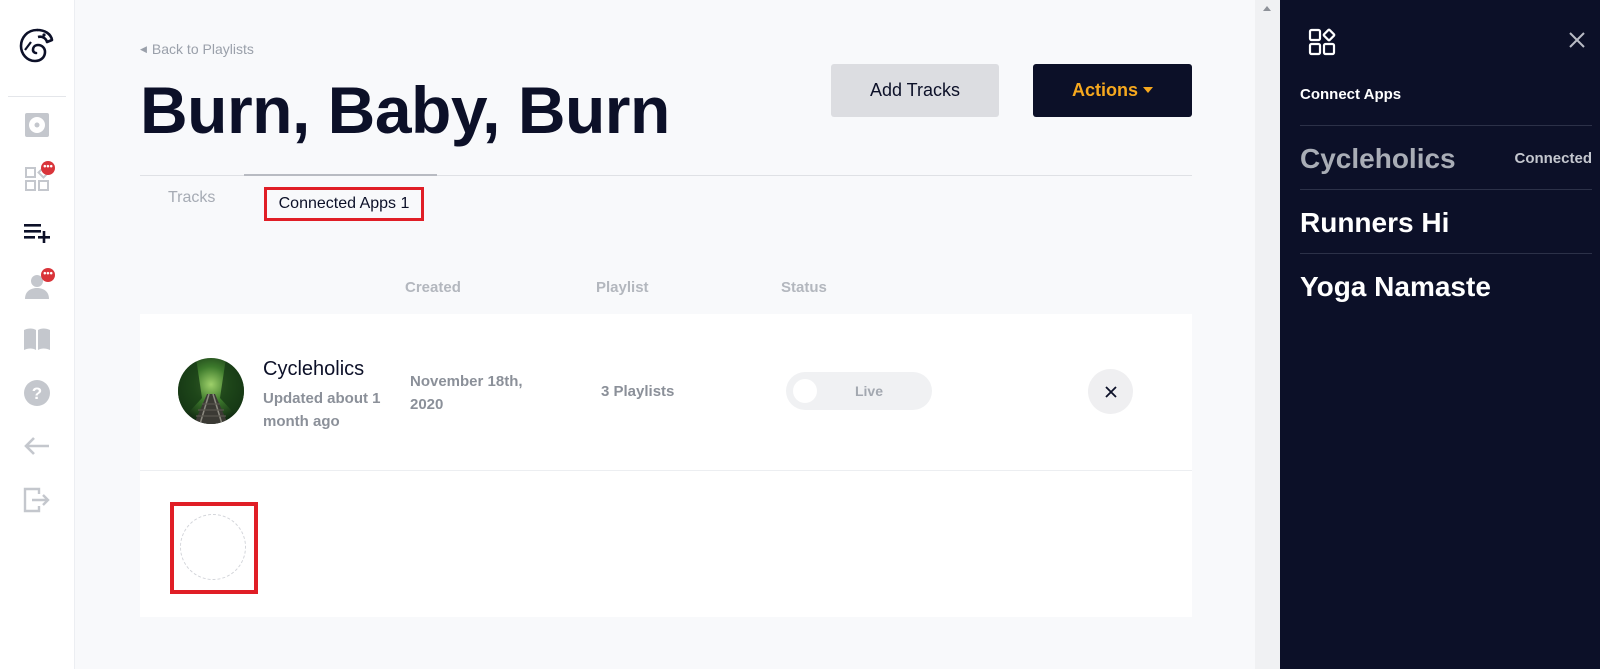 This screenshot has width=1600, height=669. I want to click on created-date: November 18th, 2020, so click(466, 393).